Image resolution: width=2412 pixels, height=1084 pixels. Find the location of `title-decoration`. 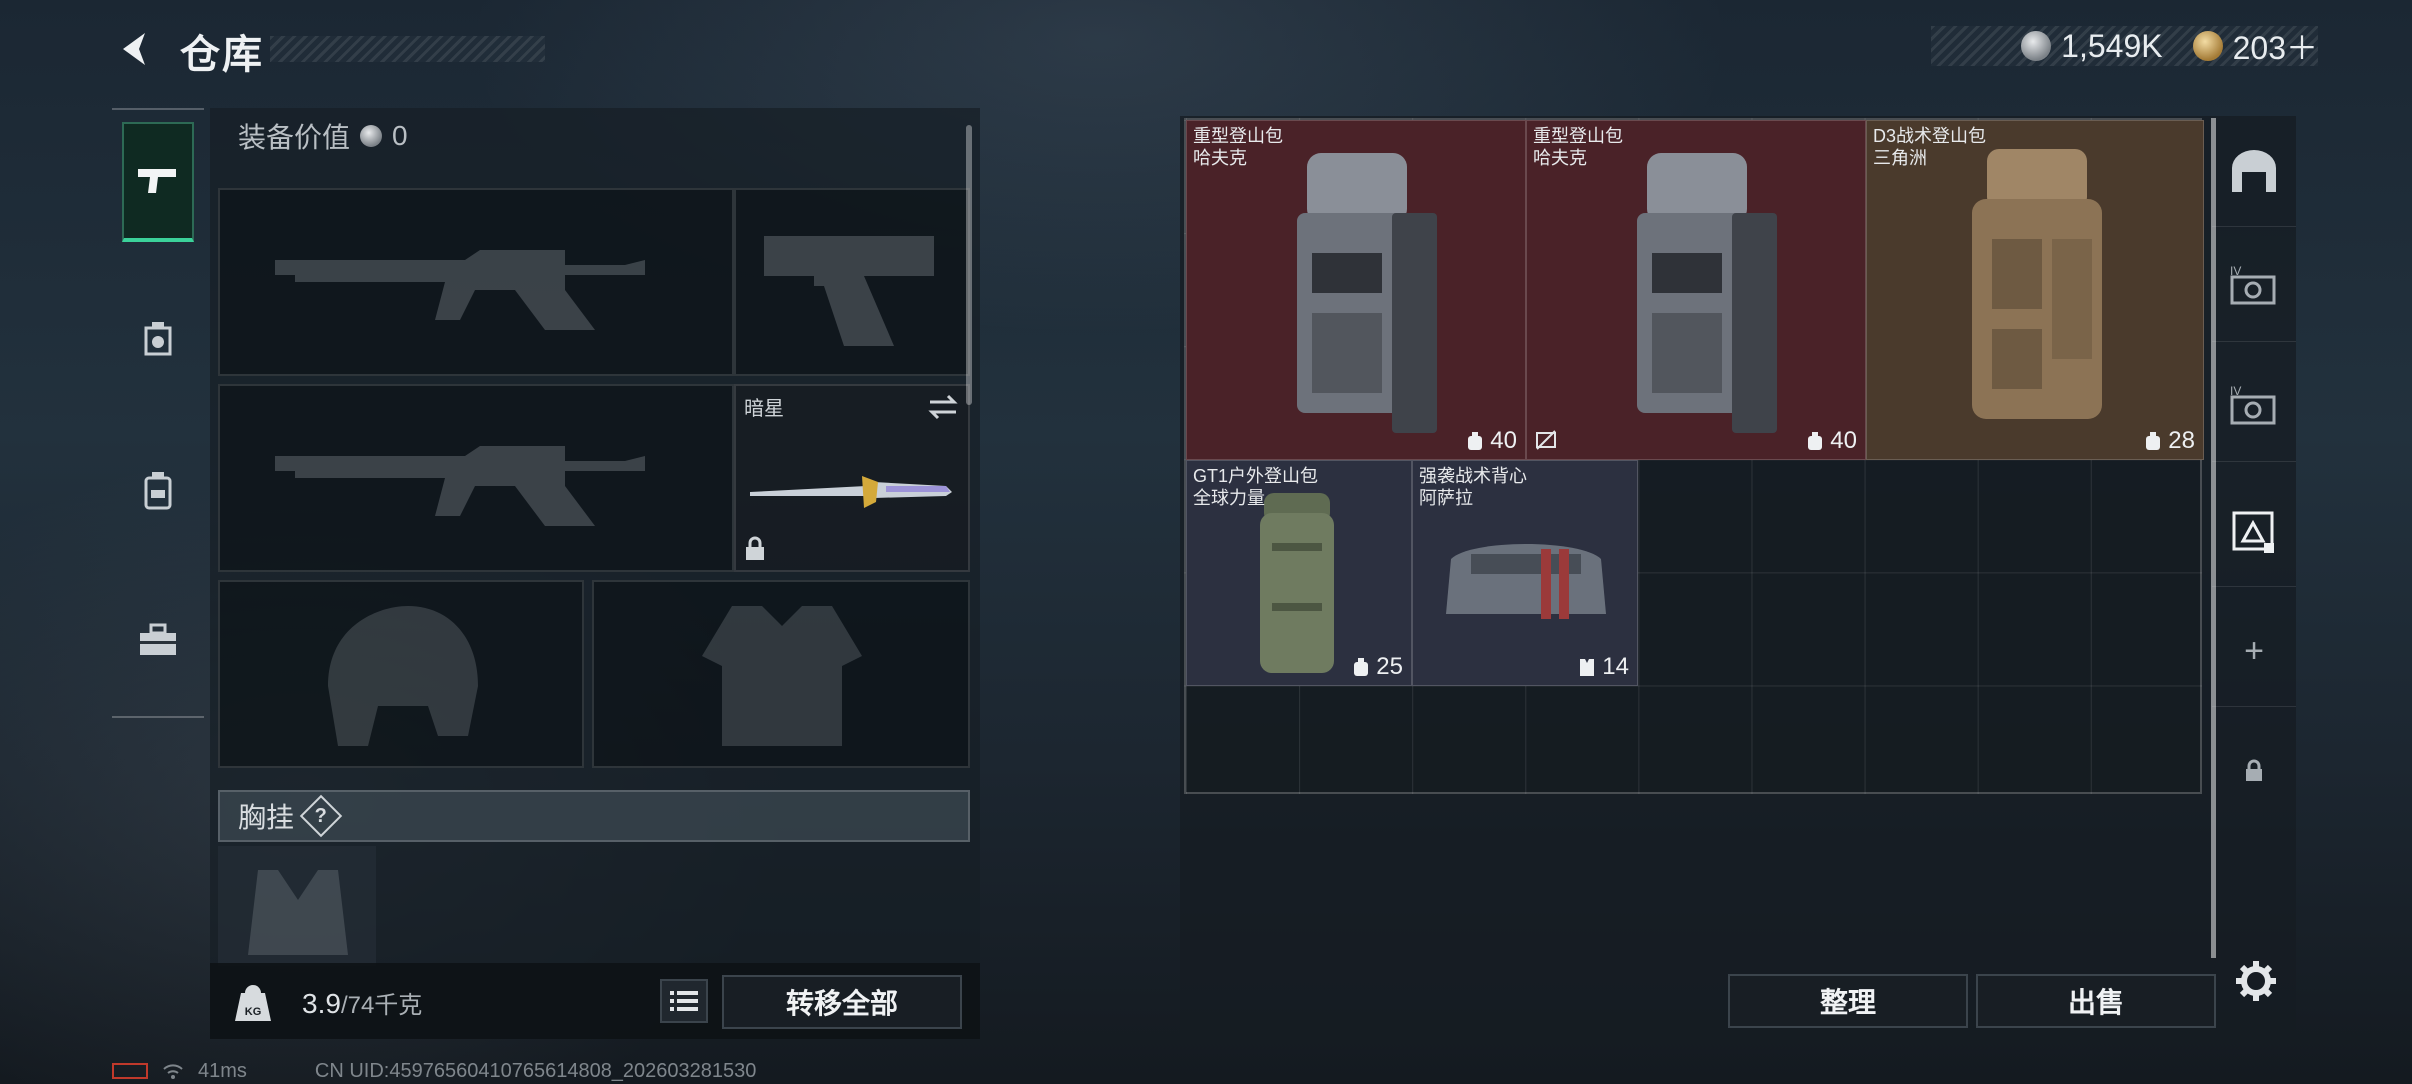

title-decoration is located at coordinates (407, 49).